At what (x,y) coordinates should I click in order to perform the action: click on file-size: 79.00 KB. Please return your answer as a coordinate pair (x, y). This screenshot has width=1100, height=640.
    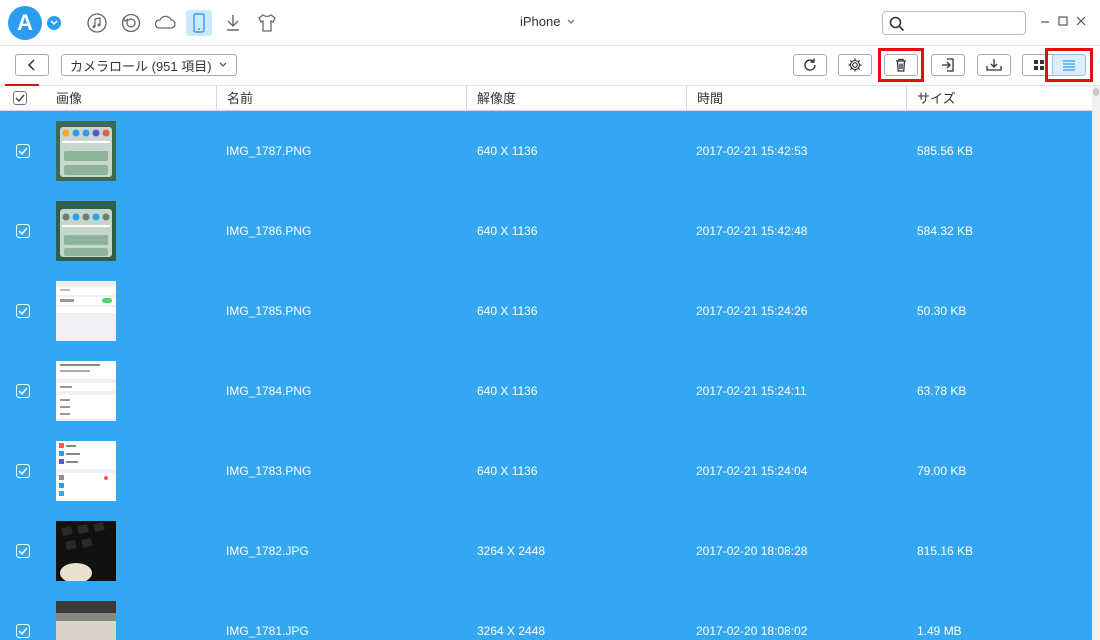
    Looking at the image, I should click on (942, 471).